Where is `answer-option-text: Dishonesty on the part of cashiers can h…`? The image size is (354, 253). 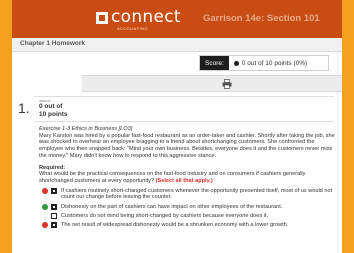 answer-option-text: Dishonesty on the part of cashiers can h… is located at coordinates (172, 206).